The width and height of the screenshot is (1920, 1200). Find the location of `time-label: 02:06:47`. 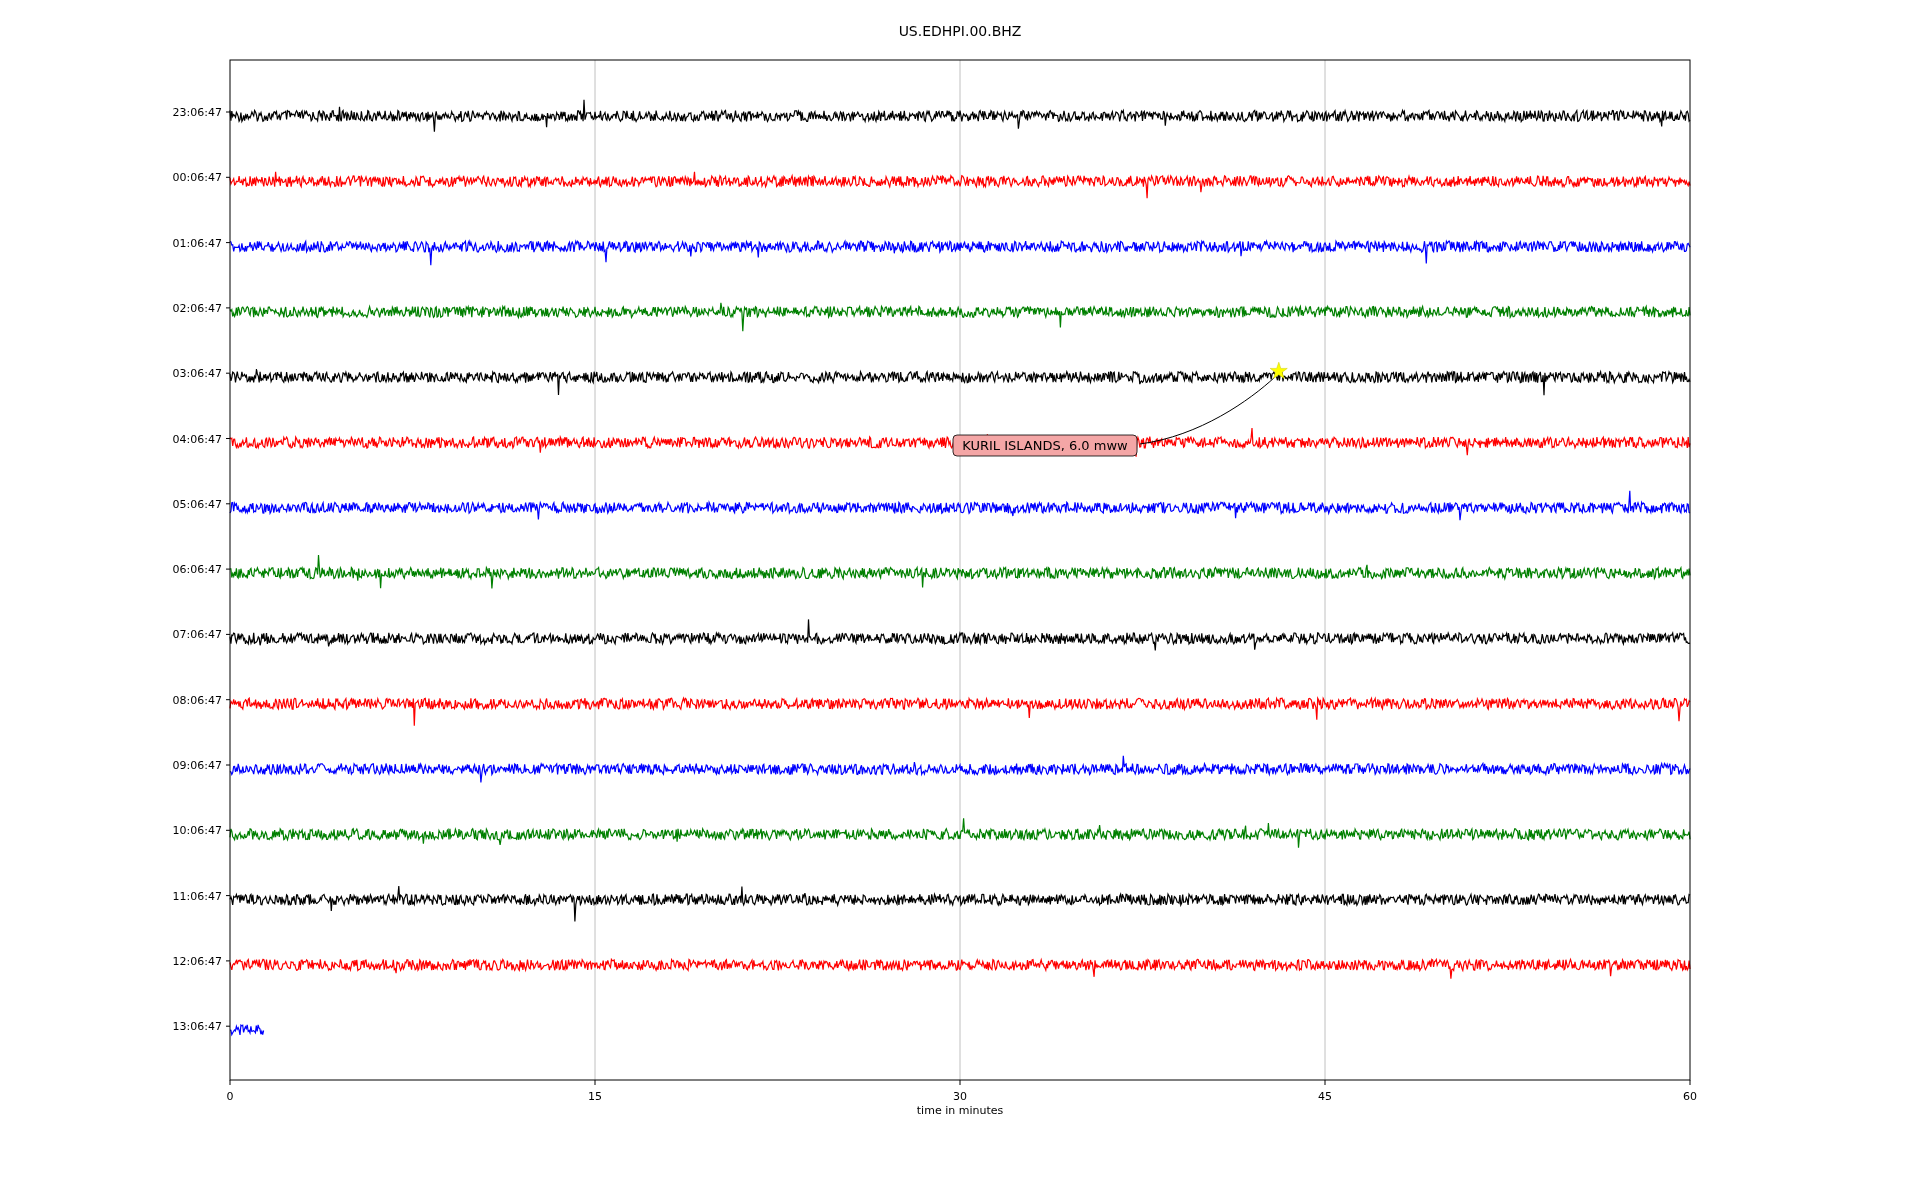

time-label: 02:06:47 is located at coordinates (197, 308).